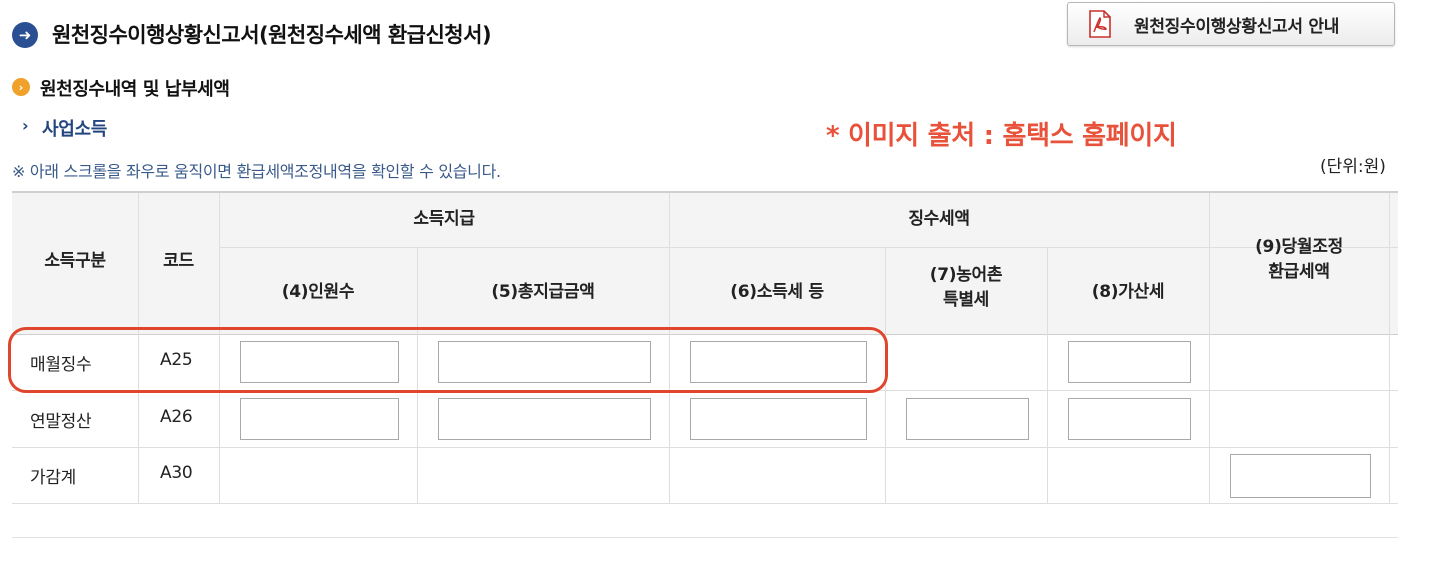 The image size is (1434, 562). Describe the element at coordinates (61, 422) in the screenshot. I see `row-a26-type: 연말정산` at that location.